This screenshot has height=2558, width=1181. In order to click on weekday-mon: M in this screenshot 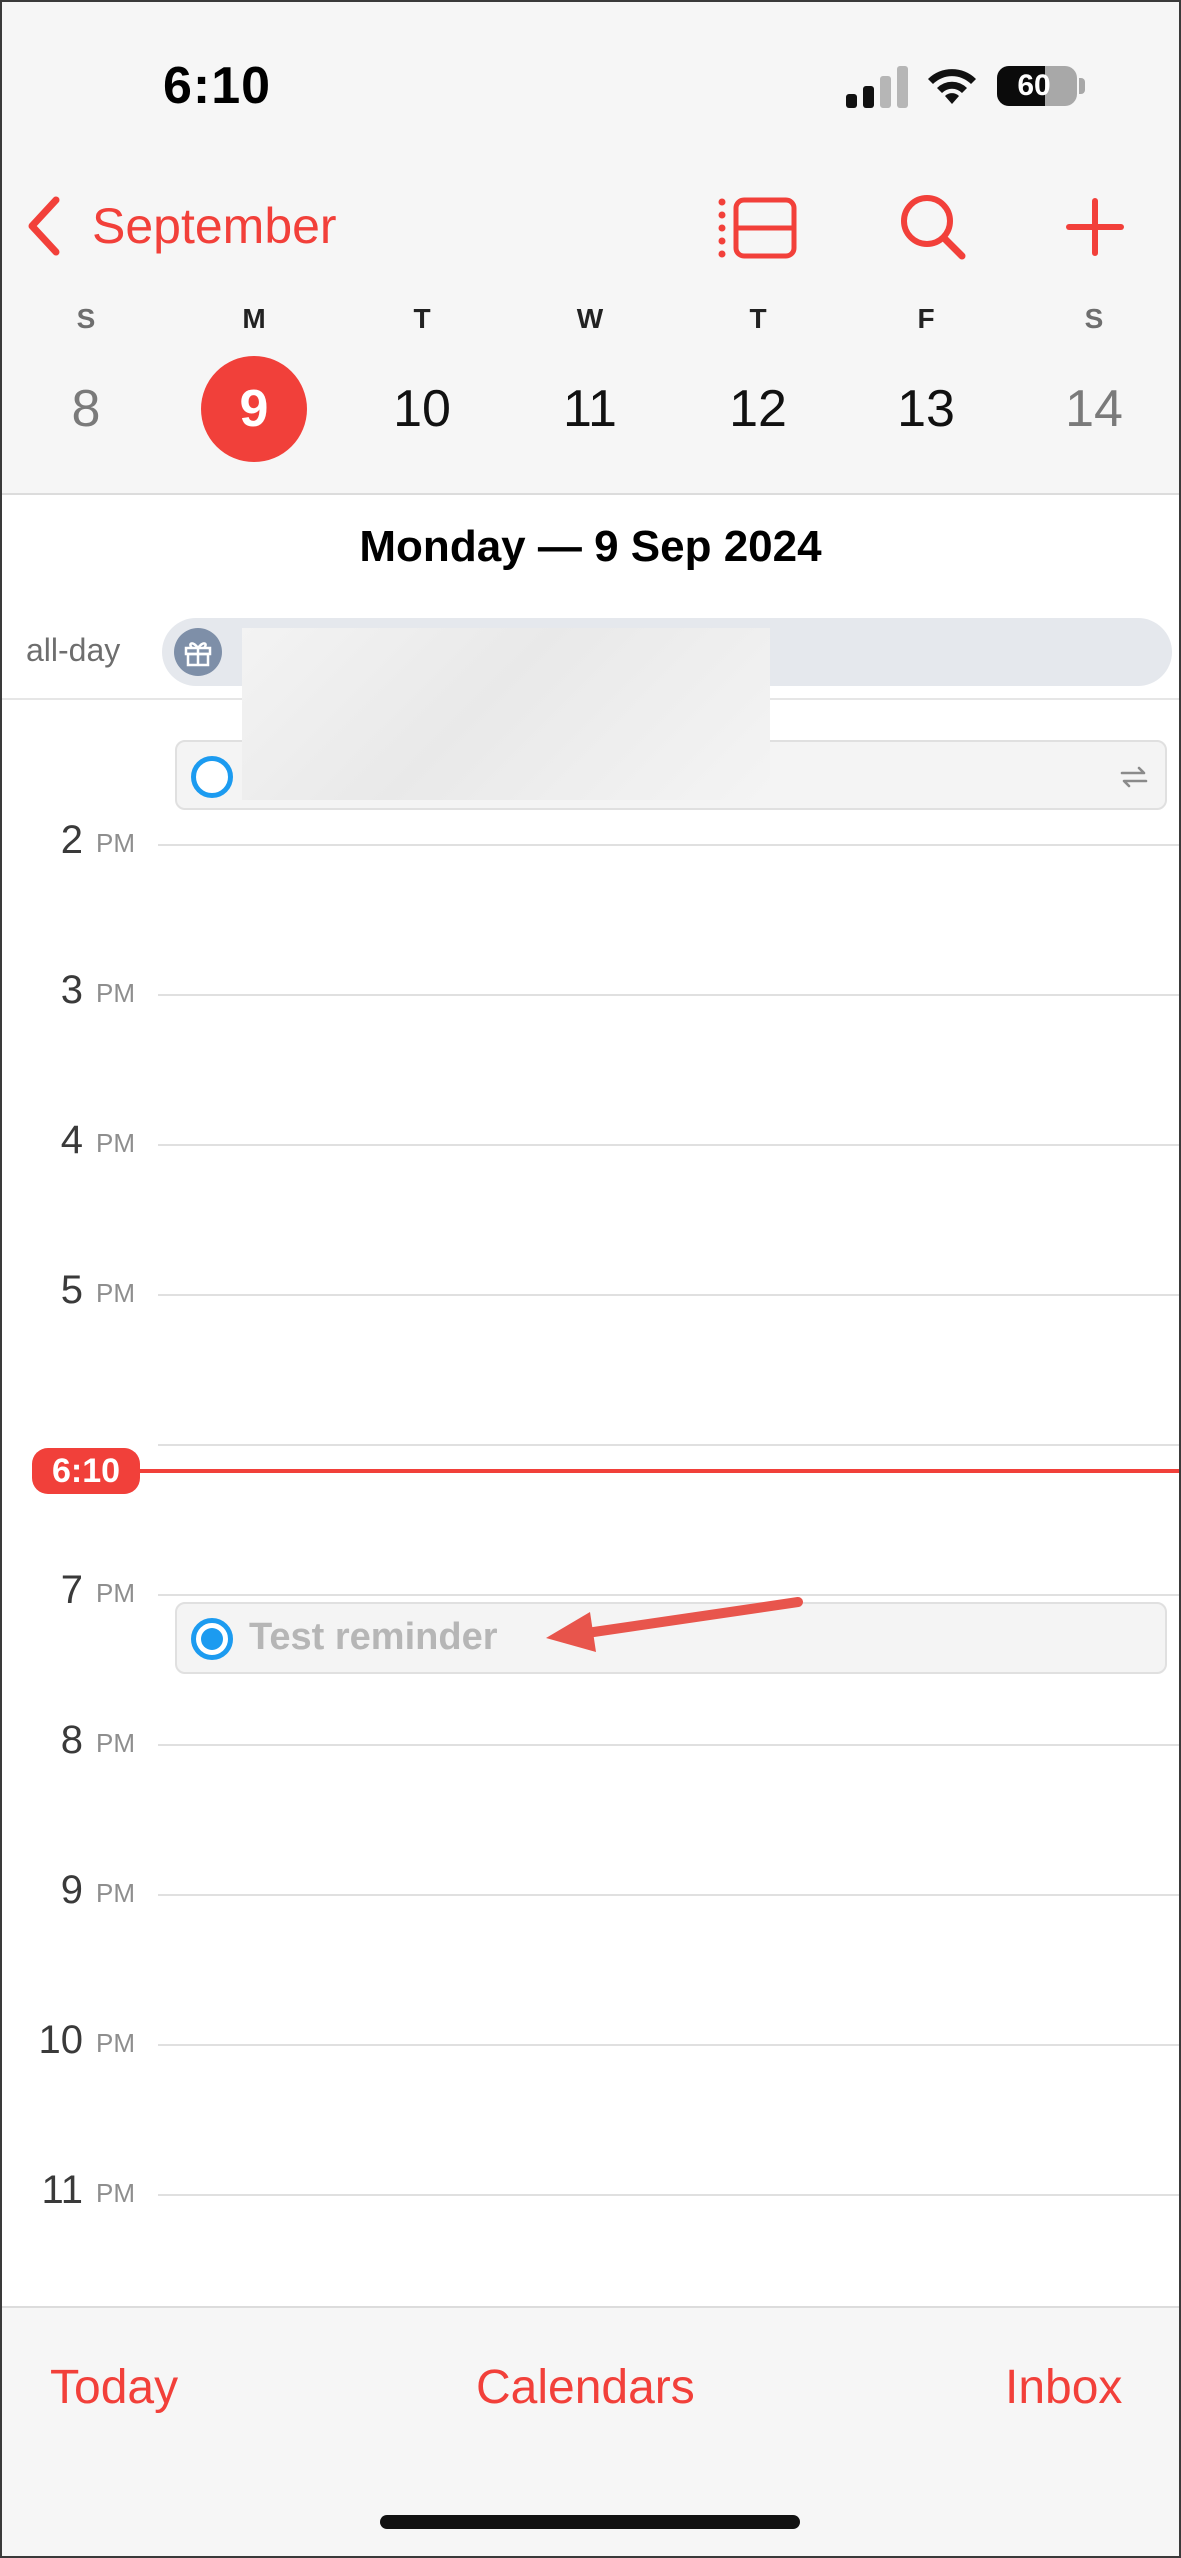, I will do `click(254, 318)`.